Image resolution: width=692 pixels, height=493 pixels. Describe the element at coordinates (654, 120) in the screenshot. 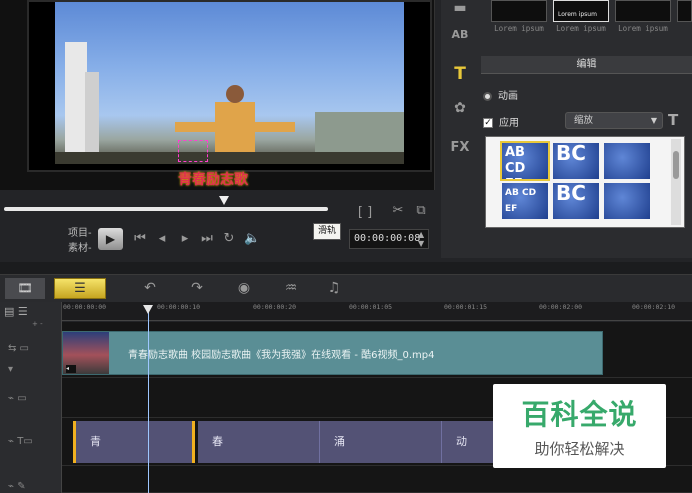

I see `chevron-down-icon: ▼` at that location.